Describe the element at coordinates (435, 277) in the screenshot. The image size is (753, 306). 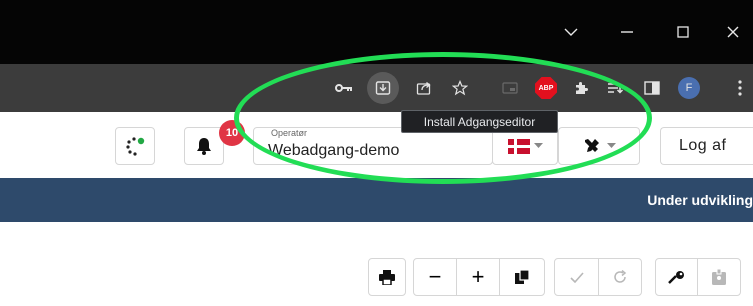
I see `zoom-out-button: −` at that location.